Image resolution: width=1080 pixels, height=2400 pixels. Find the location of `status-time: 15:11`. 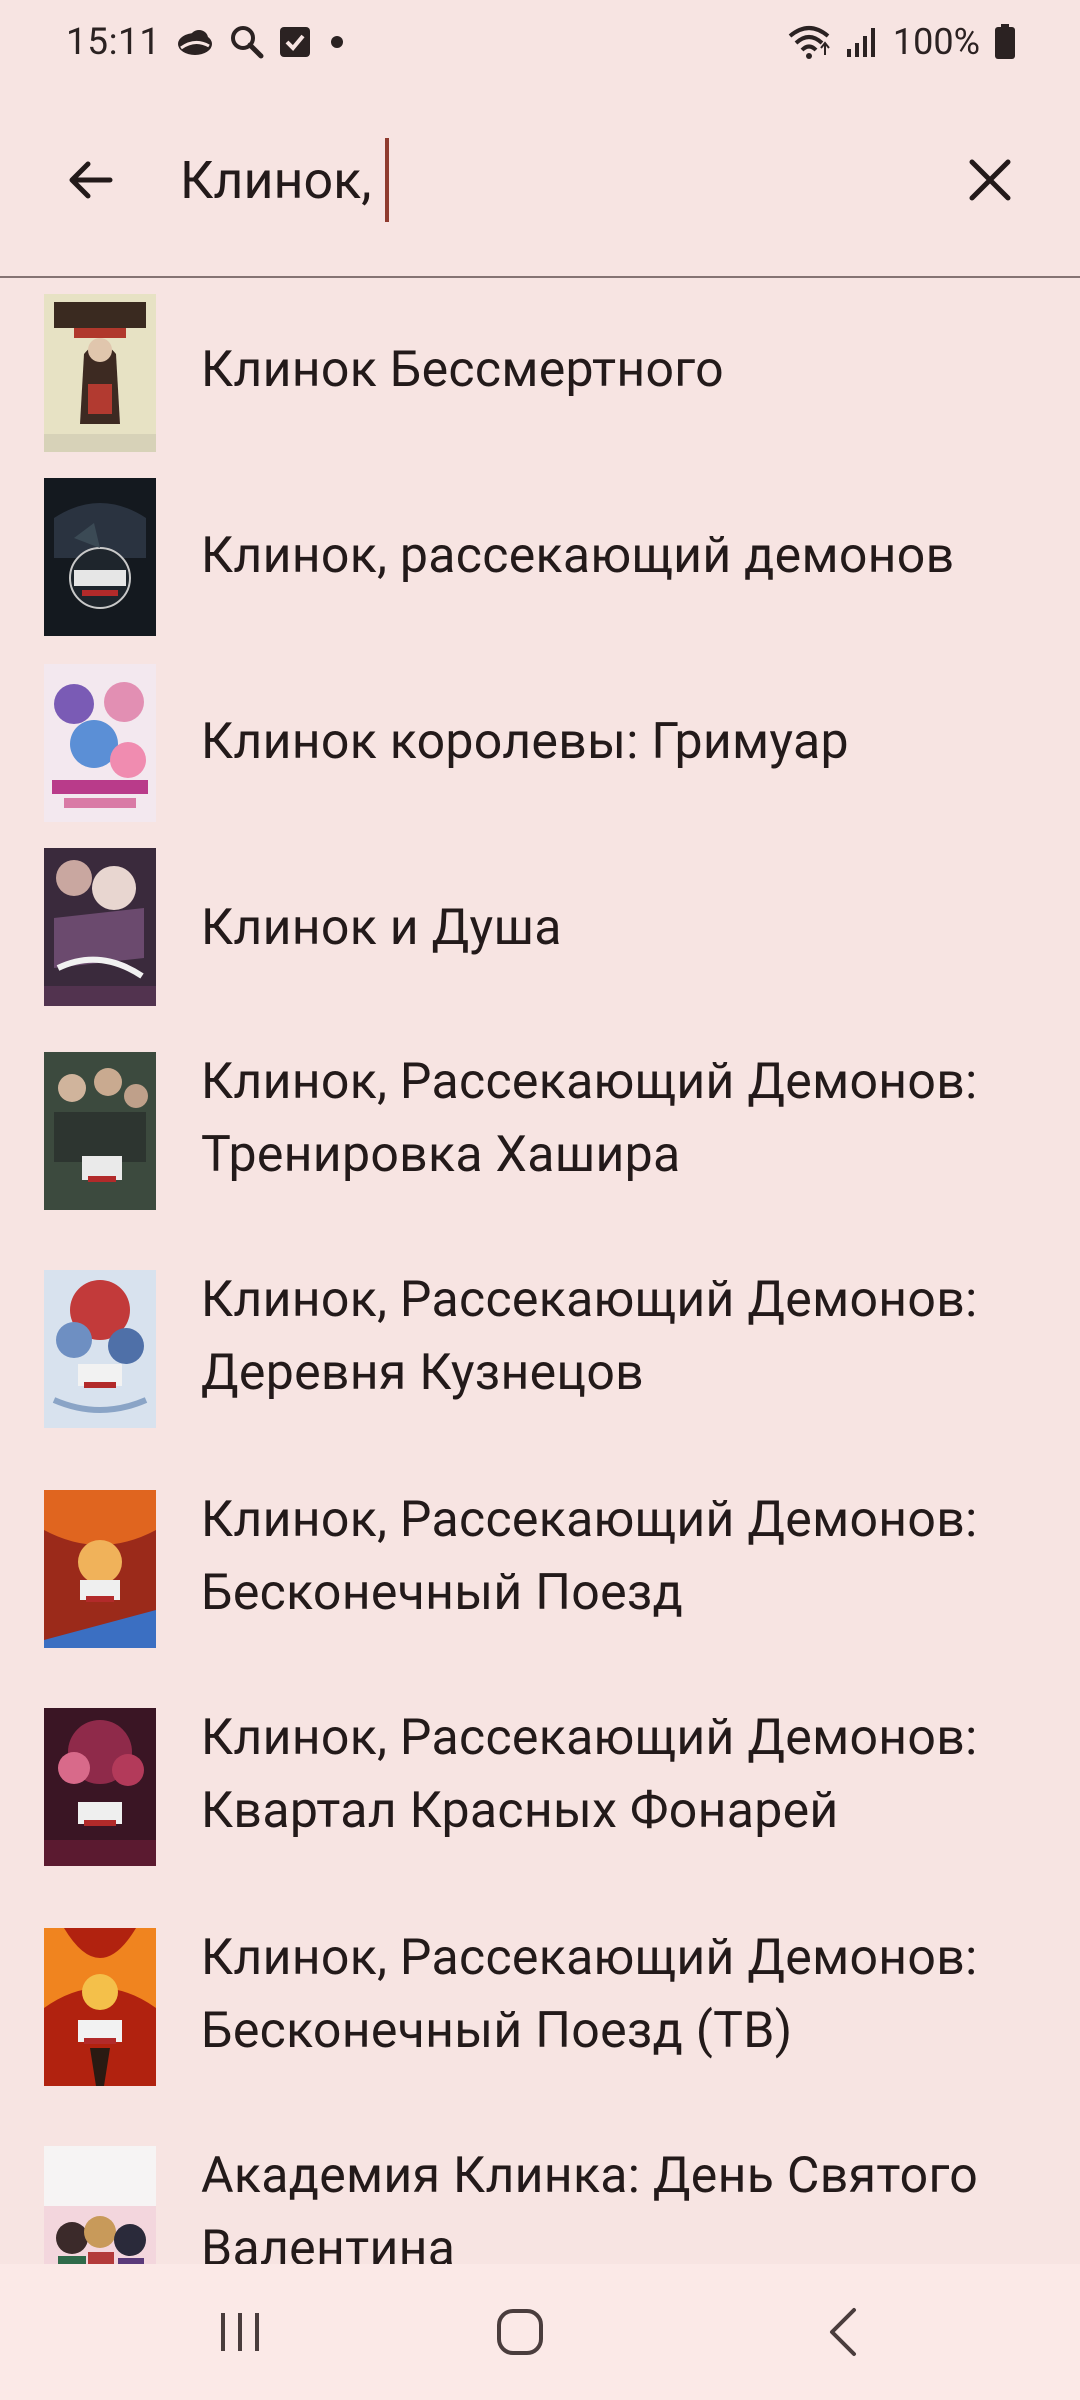

status-time: 15:11 is located at coordinates (113, 42).